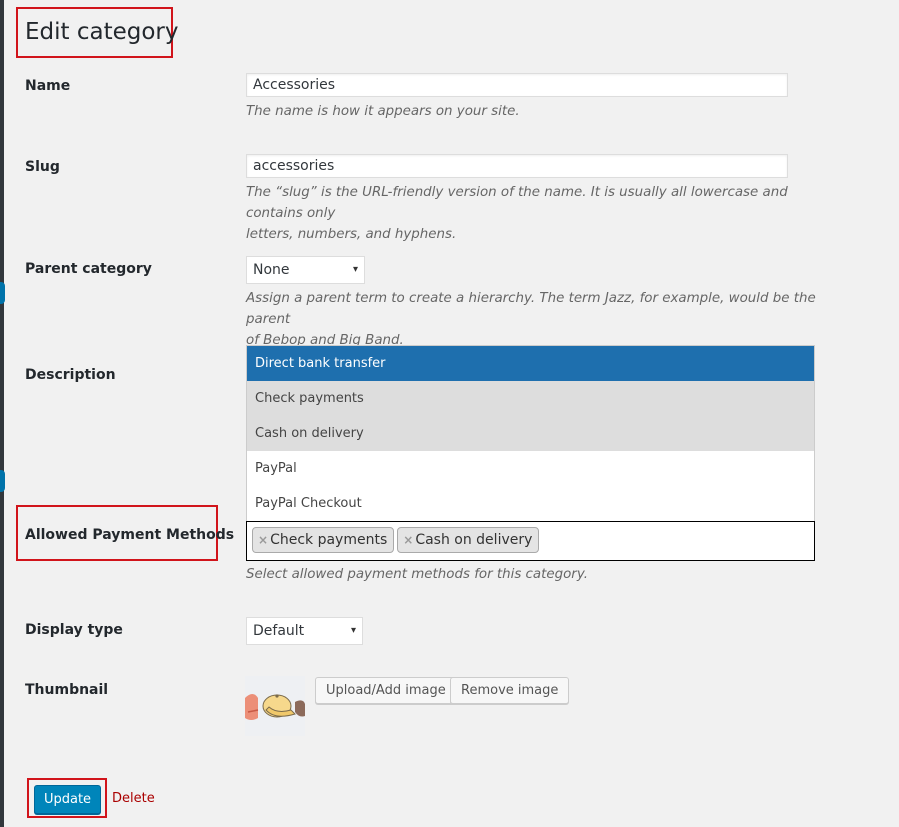  Describe the element at coordinates (329, 540) in the screenshot. I see `chip-label: Check payments` at that location.